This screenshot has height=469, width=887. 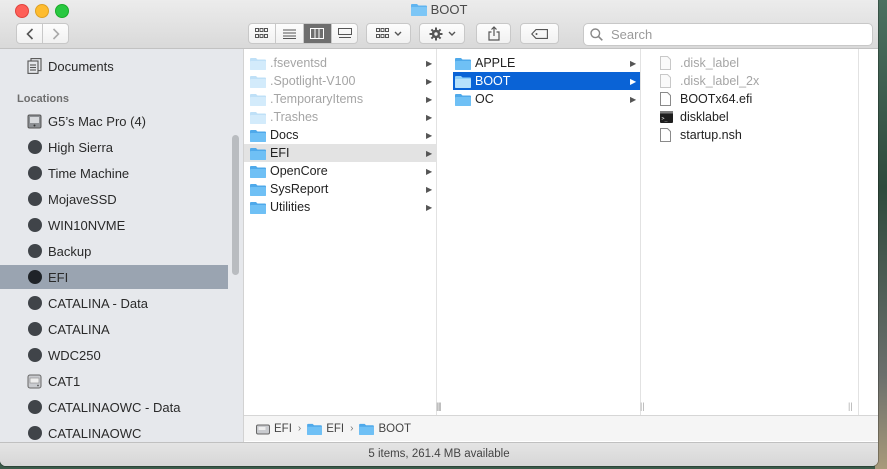 I want to click on list-item-apple: APPLE ▶, so click(x=546, y=63).